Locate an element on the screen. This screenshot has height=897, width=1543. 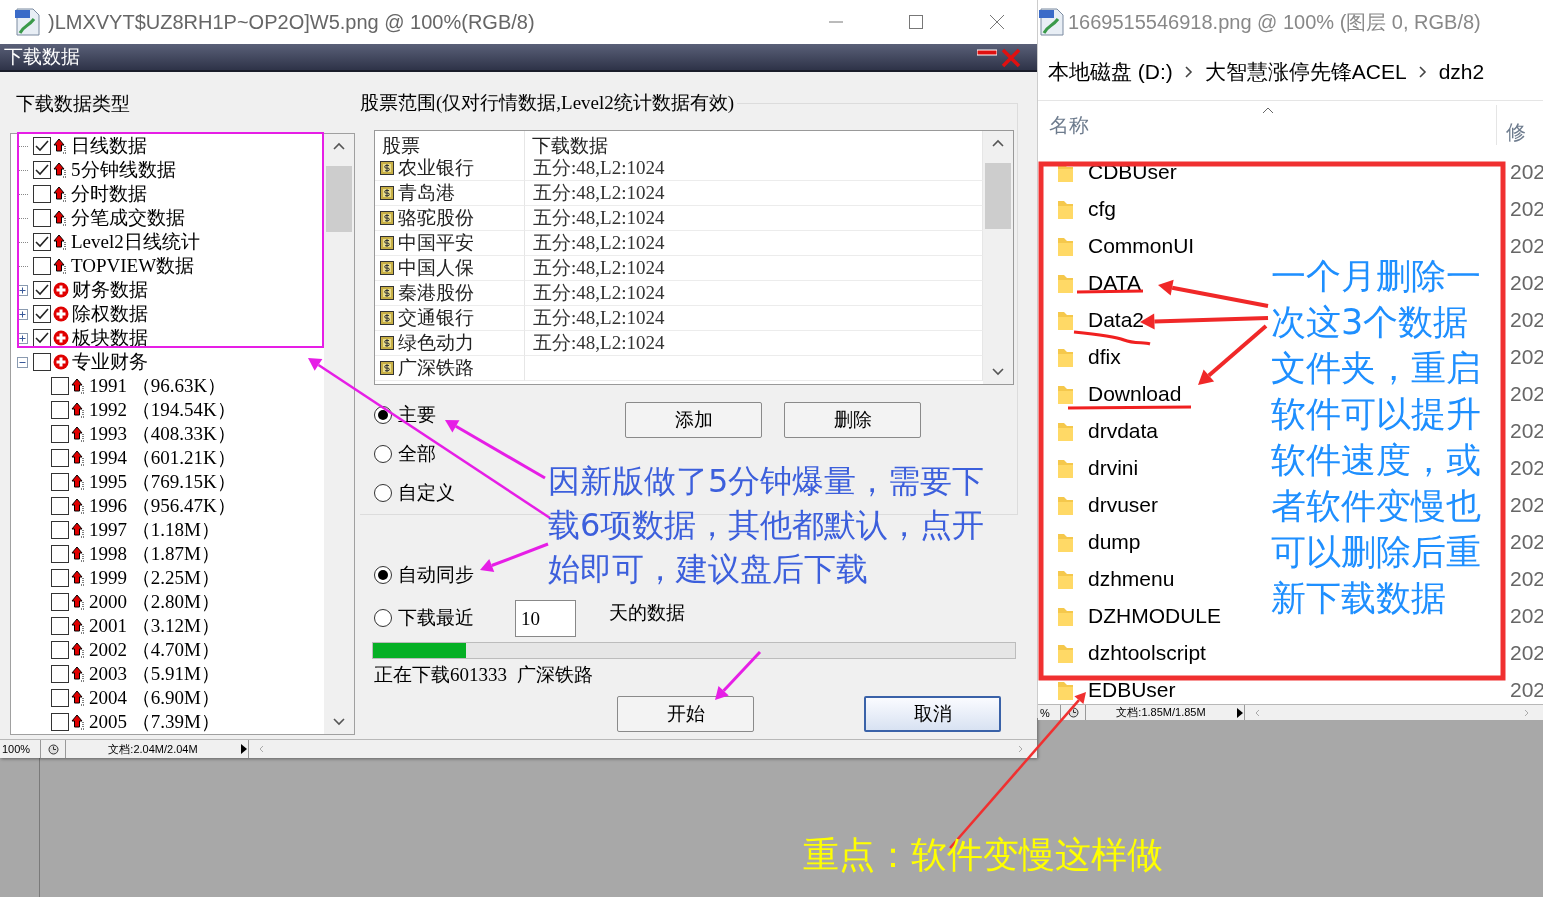
table-cell: 广深铁路 is located at coordinates (450, 368).